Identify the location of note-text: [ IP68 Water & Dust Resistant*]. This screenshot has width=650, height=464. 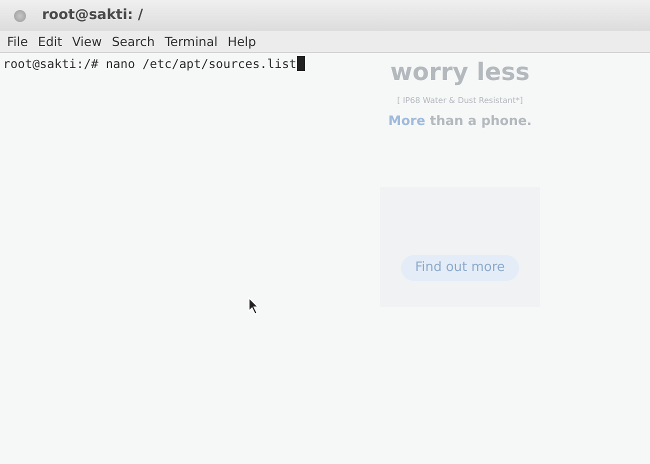
(460, 101).